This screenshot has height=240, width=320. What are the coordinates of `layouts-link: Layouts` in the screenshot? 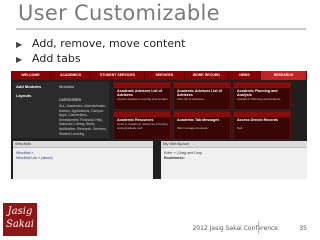 It's located at (23, 95).